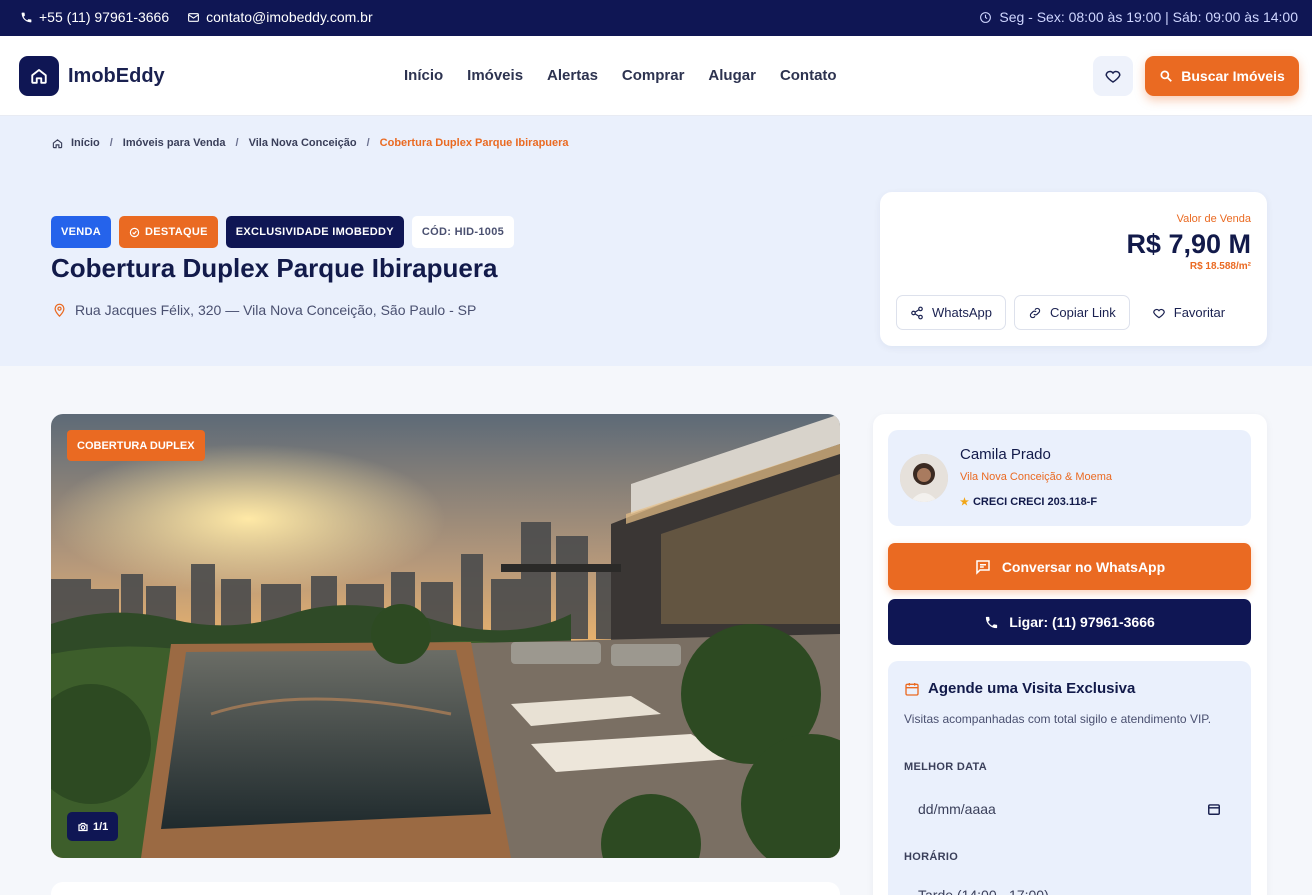 This screenshot has height=895, width=1312. What do you see at coordinates (1213, 219) in the screenshot?
I see `price-label: Valor de Venda` at bounding box center [1213, 219].